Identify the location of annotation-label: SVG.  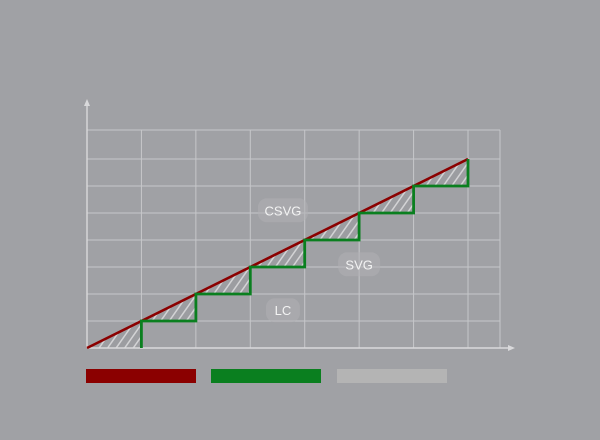
(358, 264).